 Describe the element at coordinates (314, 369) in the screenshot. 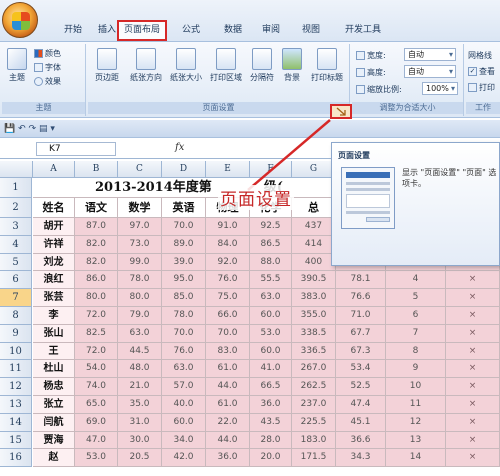

I see `table-cell: 267.0` at that location.